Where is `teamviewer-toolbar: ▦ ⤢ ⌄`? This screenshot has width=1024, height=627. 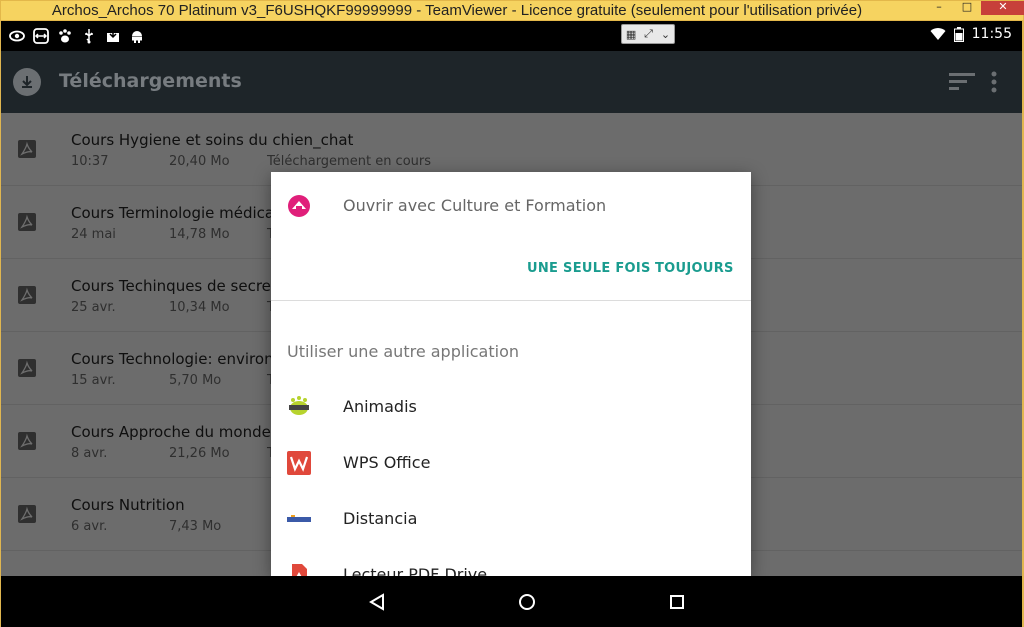
teamviewer-toolbar: ▦ ⤢ ⌄ is located at coordinates (648, 34).